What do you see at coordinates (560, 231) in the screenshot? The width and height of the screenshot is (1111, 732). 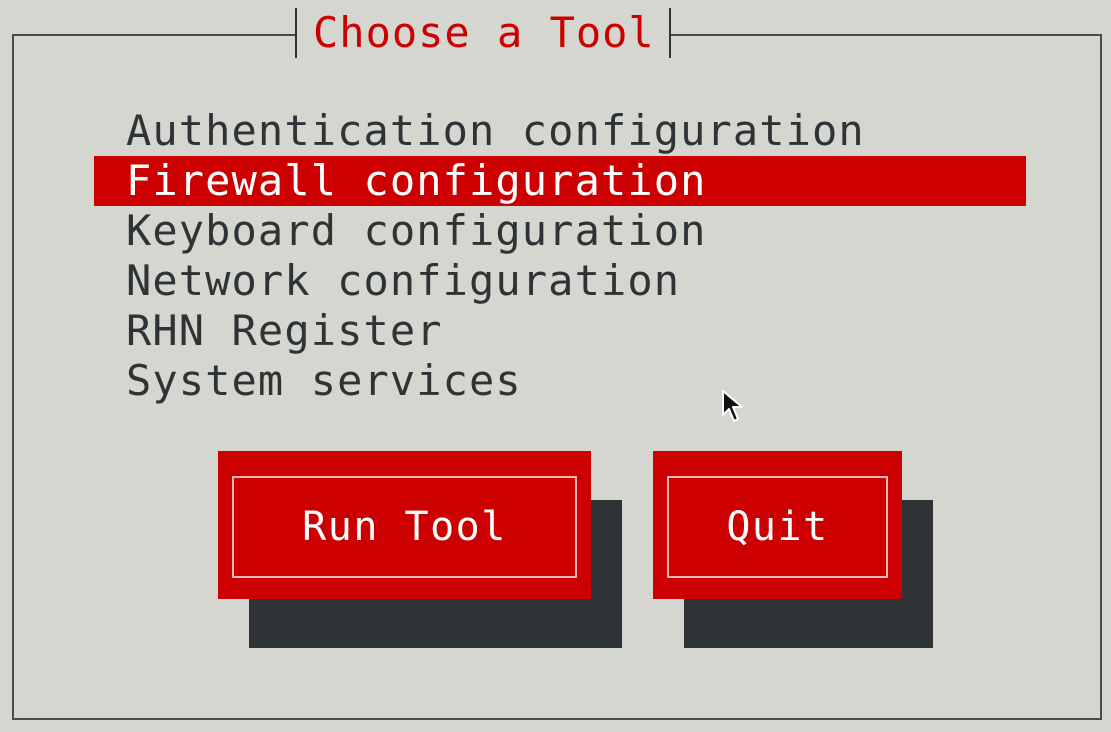 I see `menu-item-keyboard: Keyboard configuration` at bounding box center [560, 231].